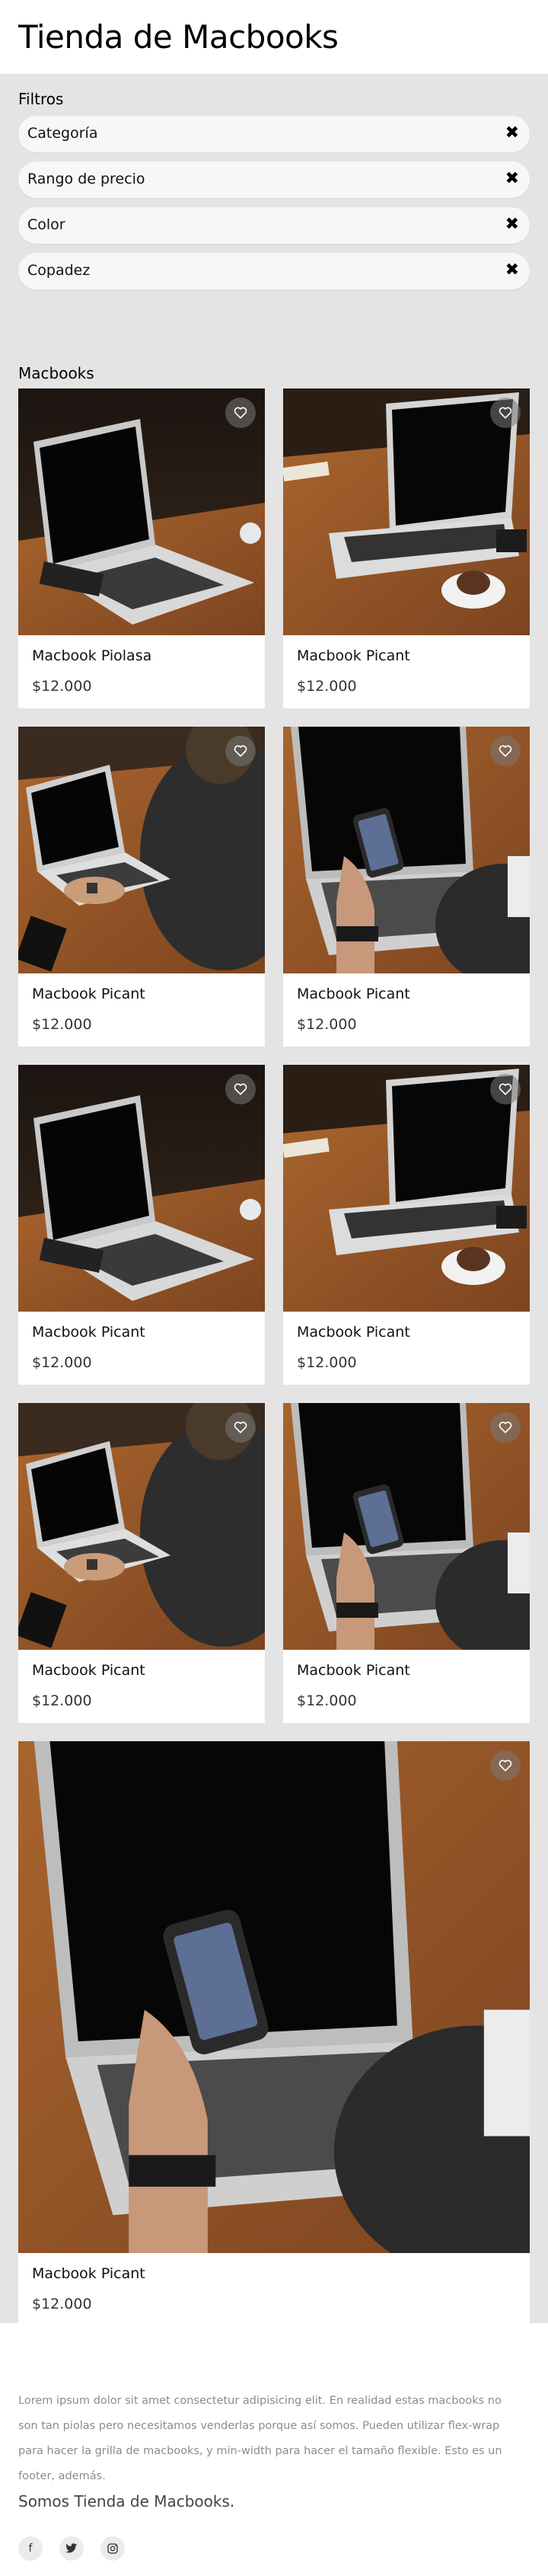 This screenshot has height=2576, width=548. Describe the element at coordinates (71, 2549) in the screenshot. I see `twitter-icon` at that location.